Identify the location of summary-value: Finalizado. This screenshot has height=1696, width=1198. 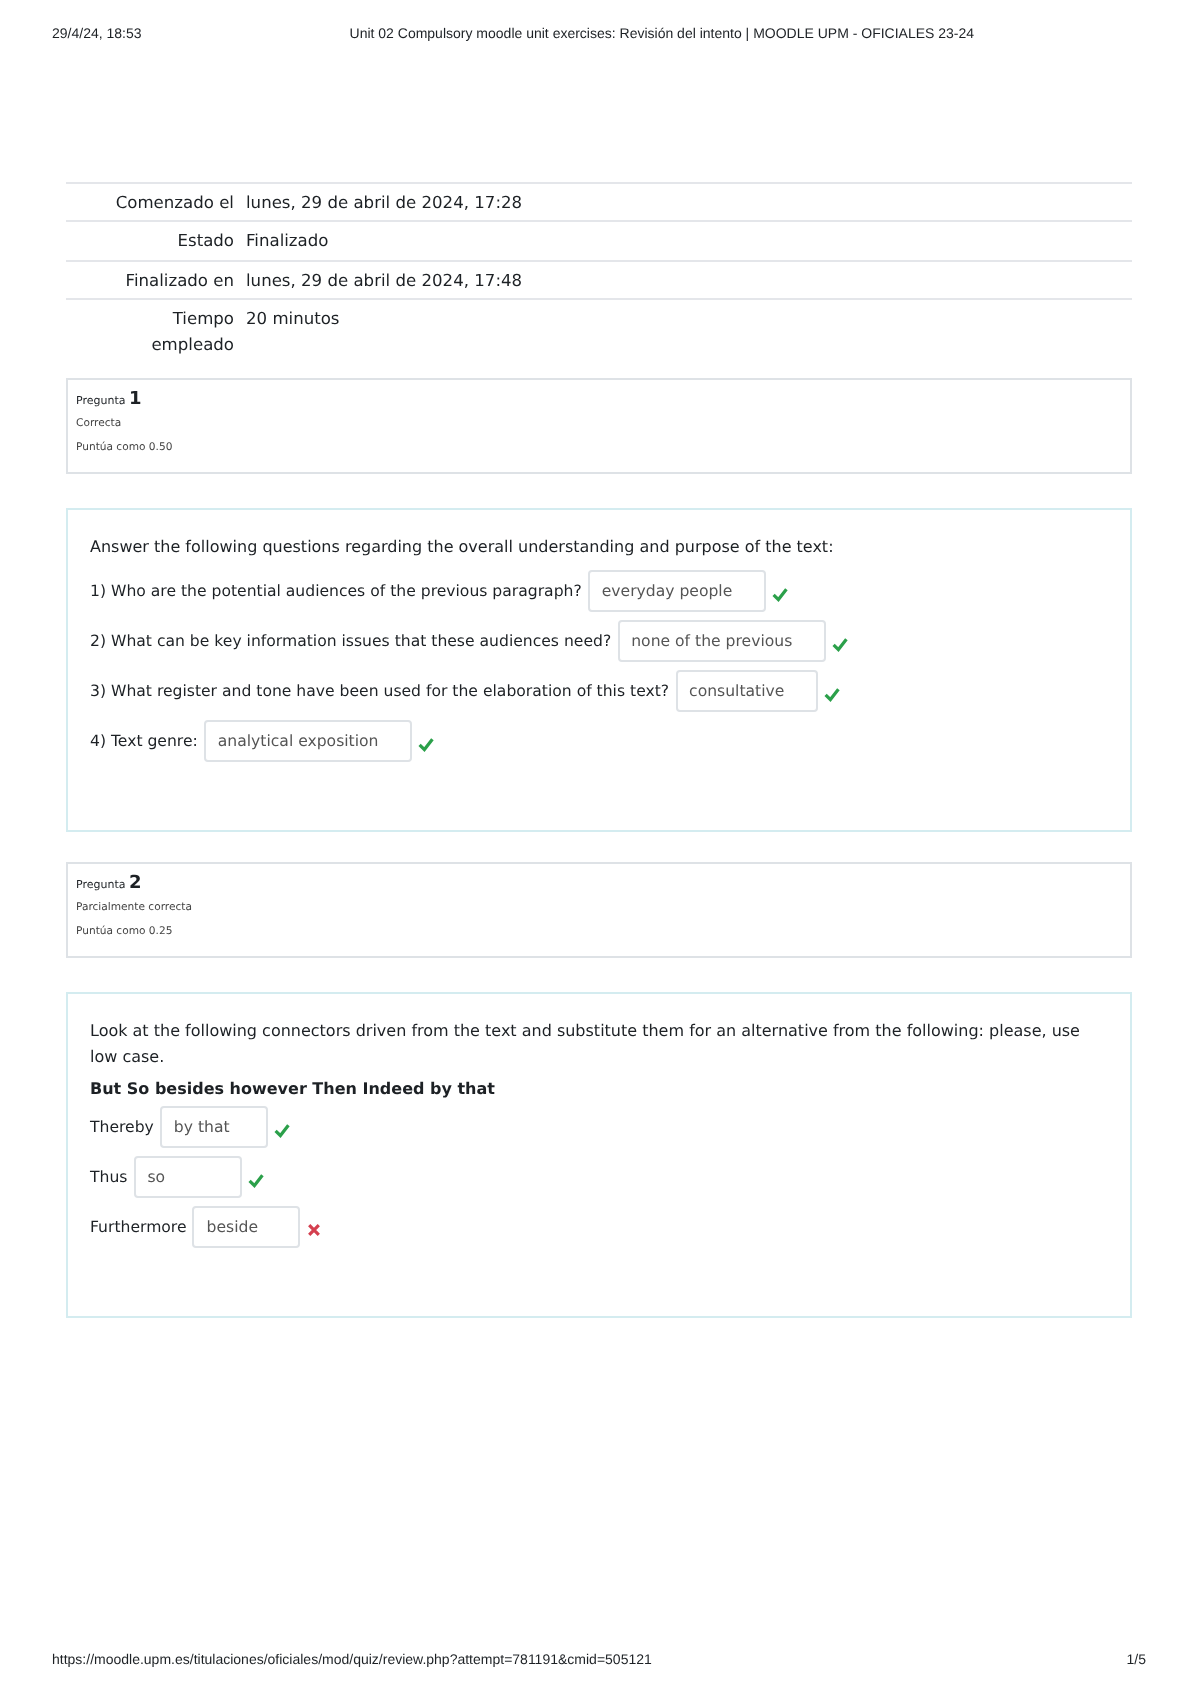
(689, 241).